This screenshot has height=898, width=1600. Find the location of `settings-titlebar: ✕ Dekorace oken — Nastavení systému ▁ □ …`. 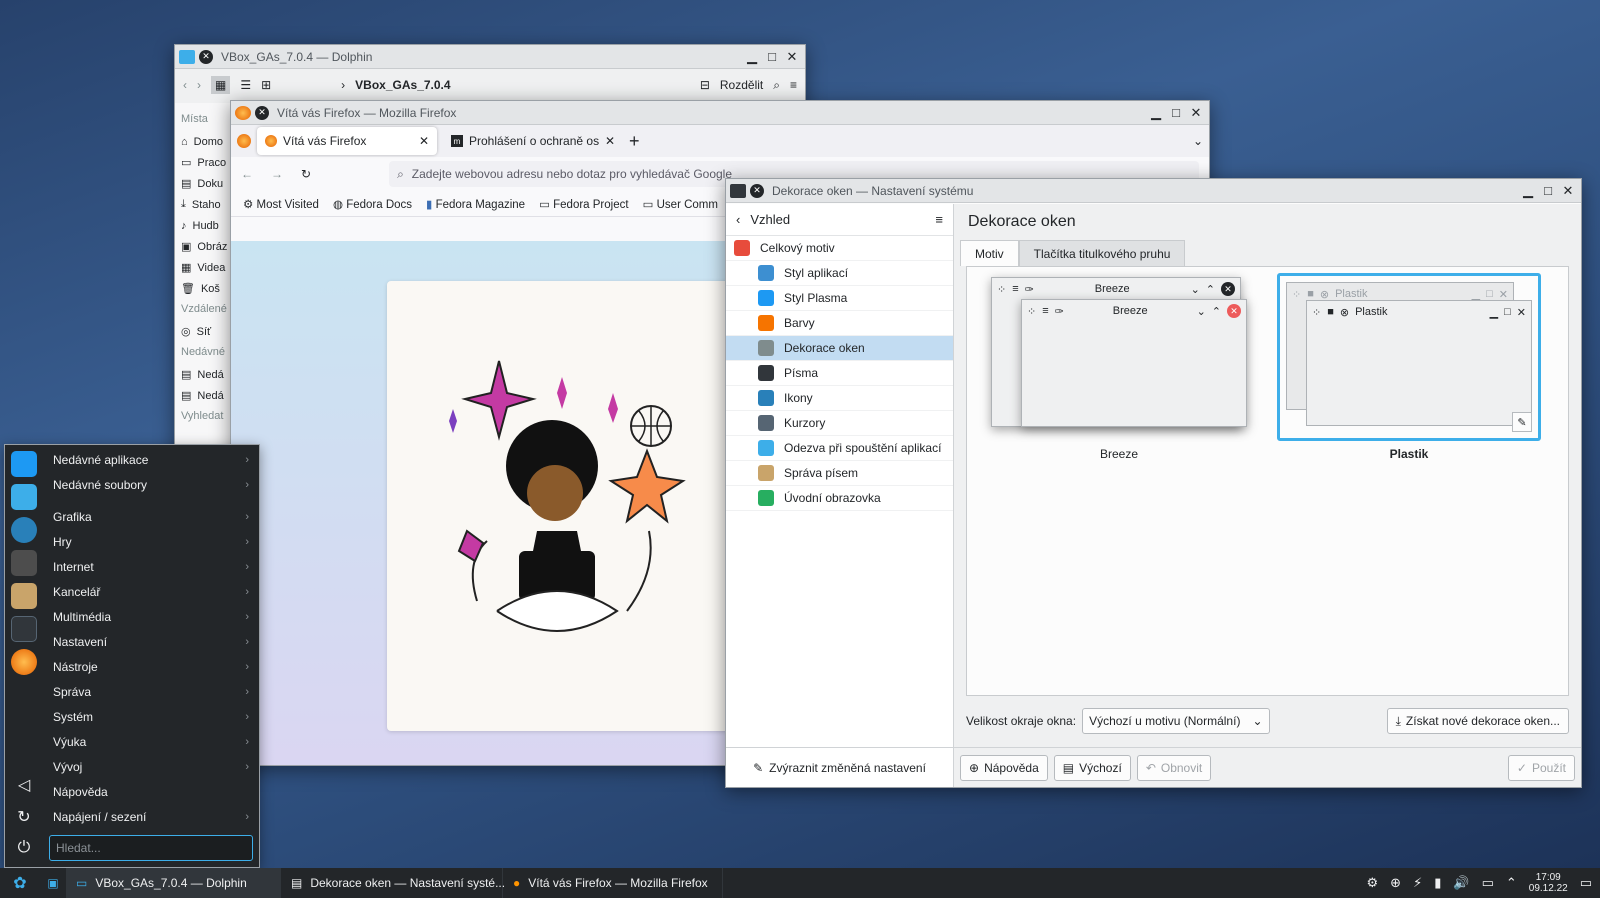

settings-titlebar: ✕ Dekorace oken — Nastavení systému ▁ □ … is located at coordinates (1153, 191).